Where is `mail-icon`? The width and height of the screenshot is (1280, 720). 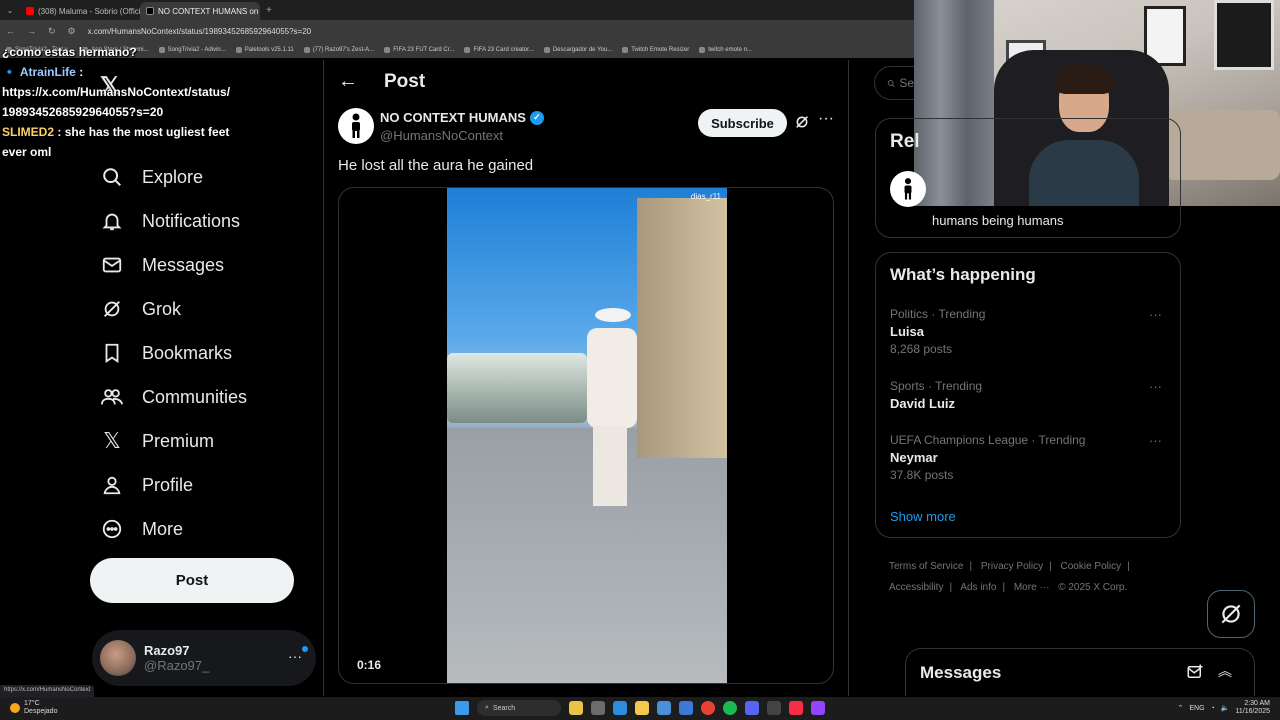
mail-icon is located at coordinates (686, 708).